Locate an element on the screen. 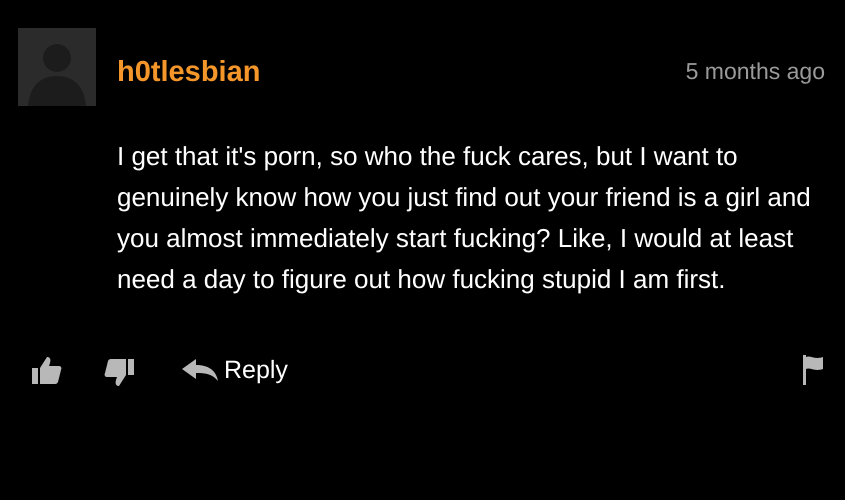  reply-button: Reply is located at coordinates (235, 370).